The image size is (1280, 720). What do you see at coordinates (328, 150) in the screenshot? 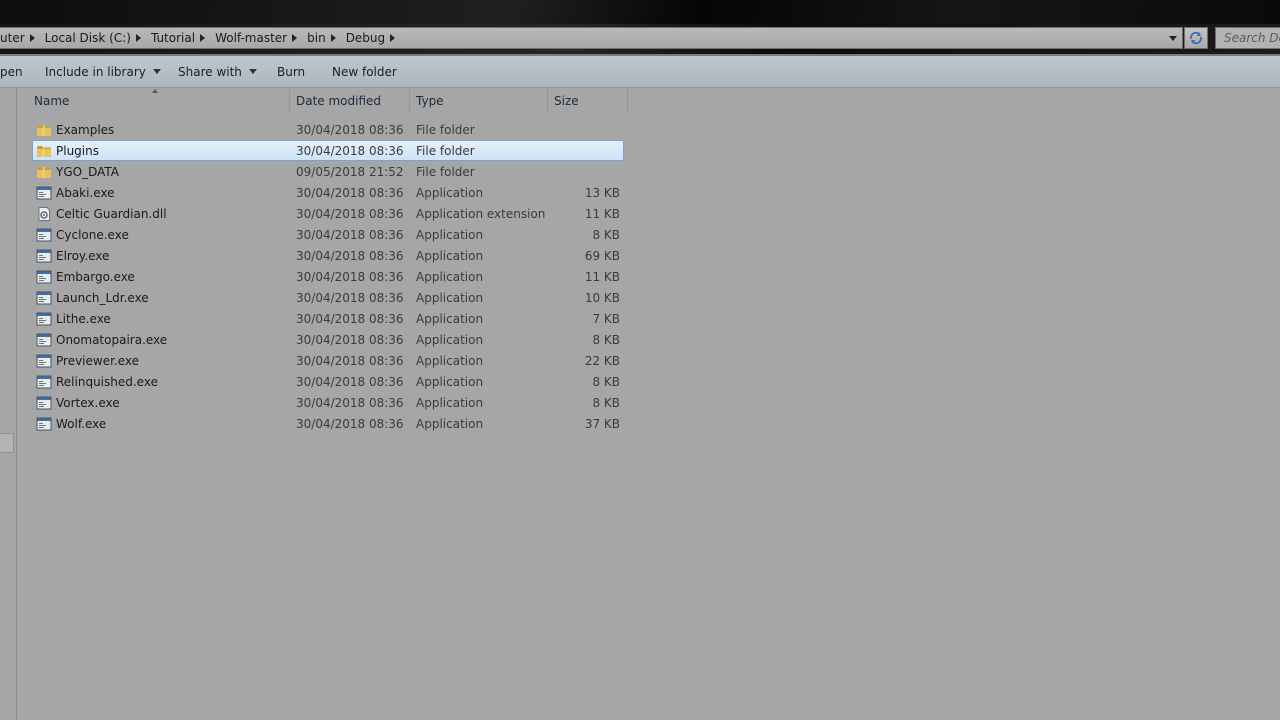
I see `file-row: Plugins 30/04/2018 08:36 File folder` at bounding box center [328, 150].